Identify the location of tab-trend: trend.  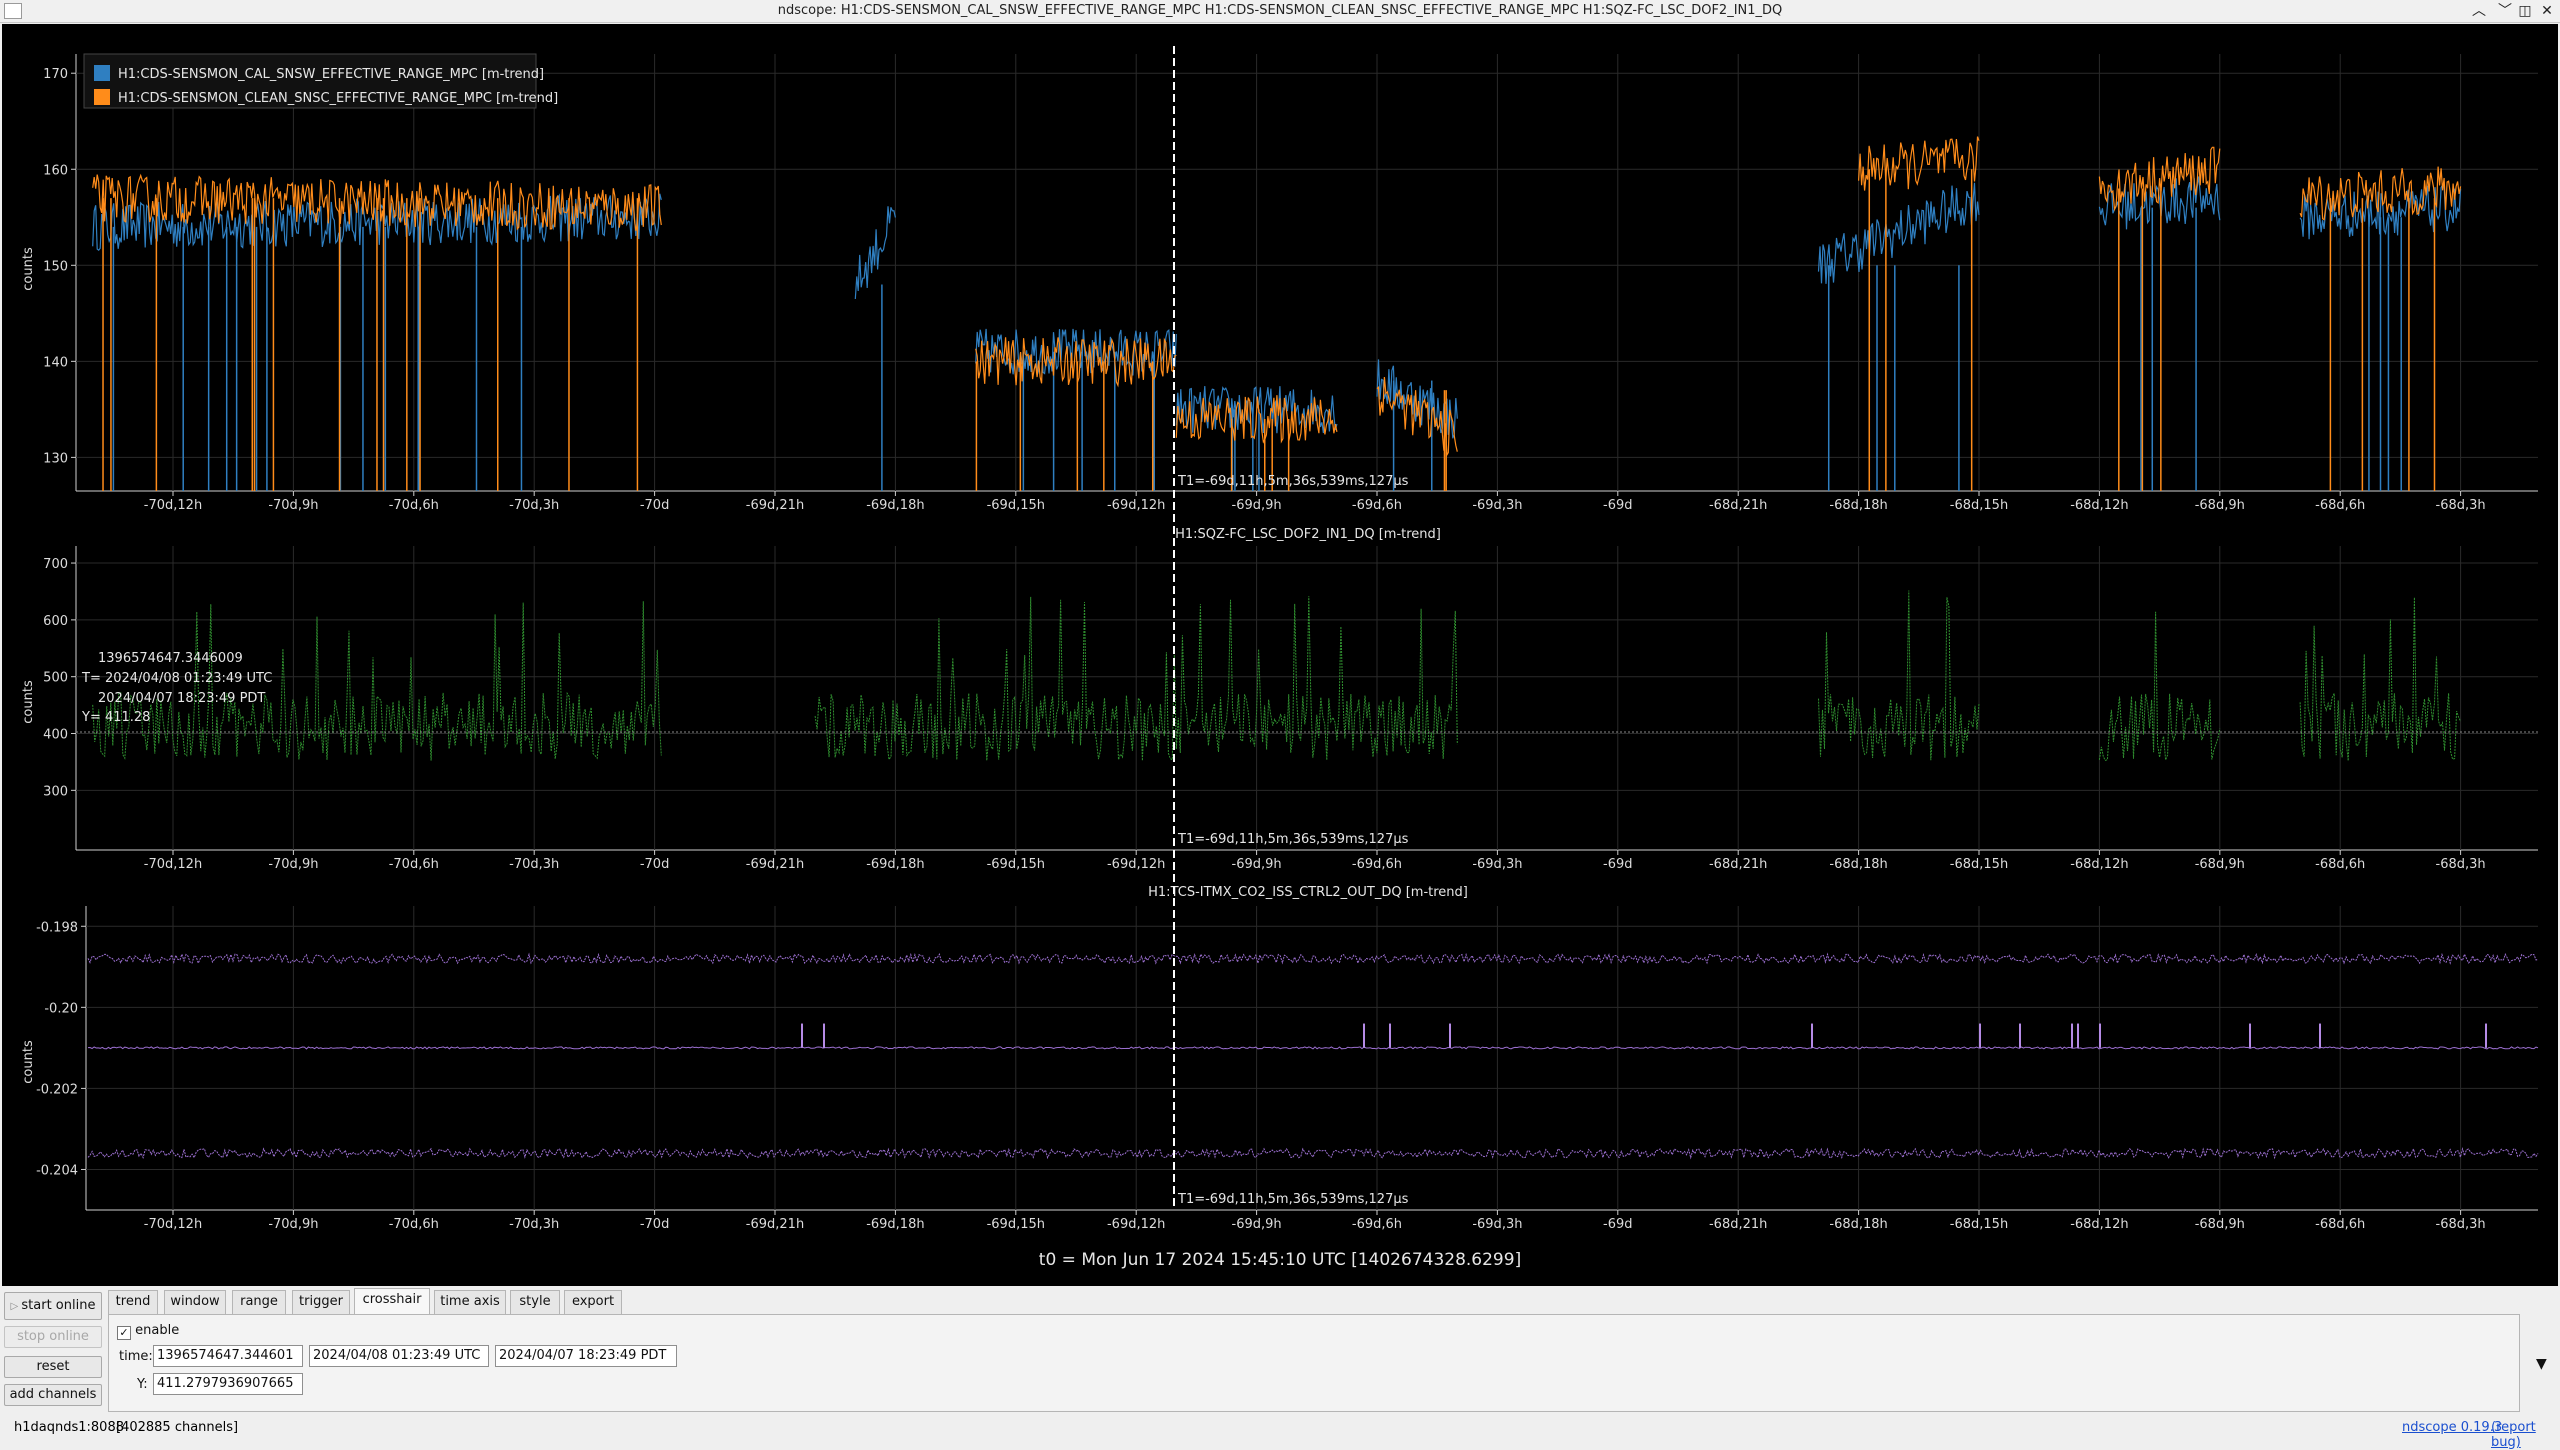
(133, 1302).